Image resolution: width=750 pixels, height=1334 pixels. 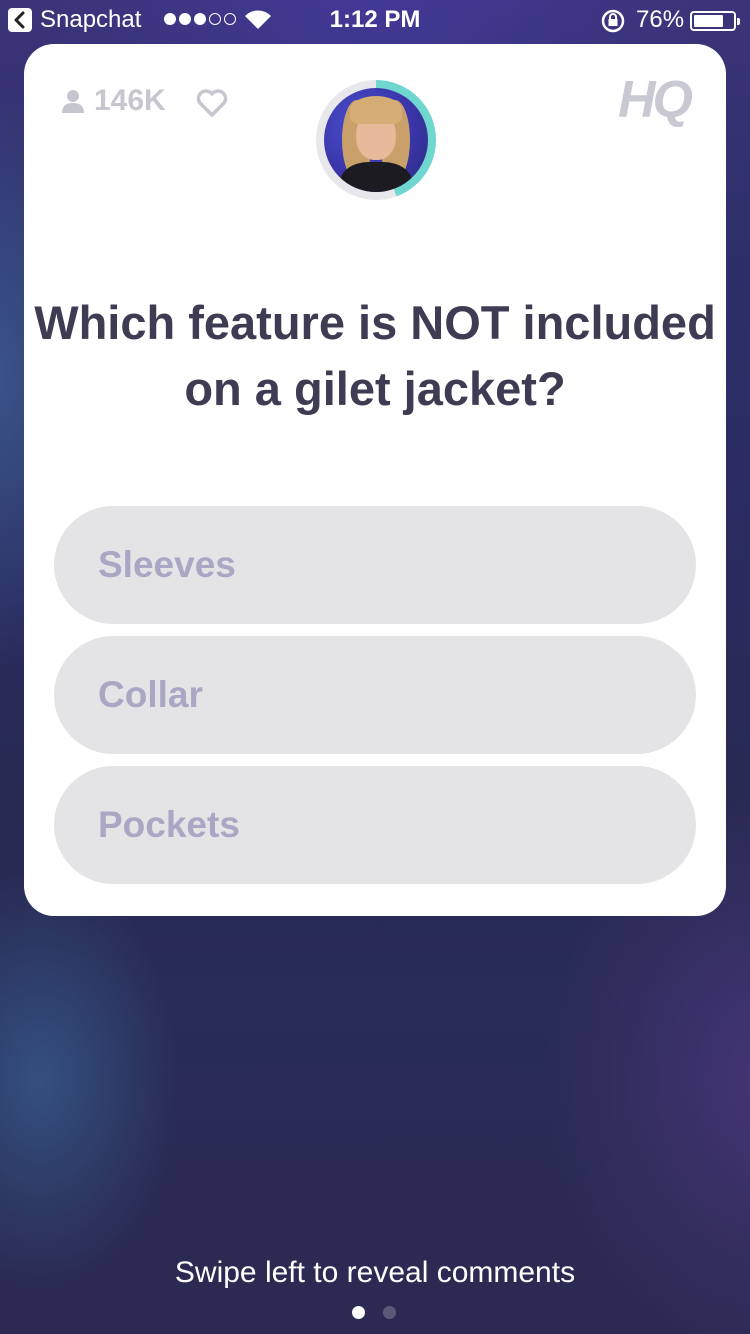 What do you see at coordinates (169, 824) in the screenshot?
I see `answer-label: Pockets` at bounding box center [169, 824].